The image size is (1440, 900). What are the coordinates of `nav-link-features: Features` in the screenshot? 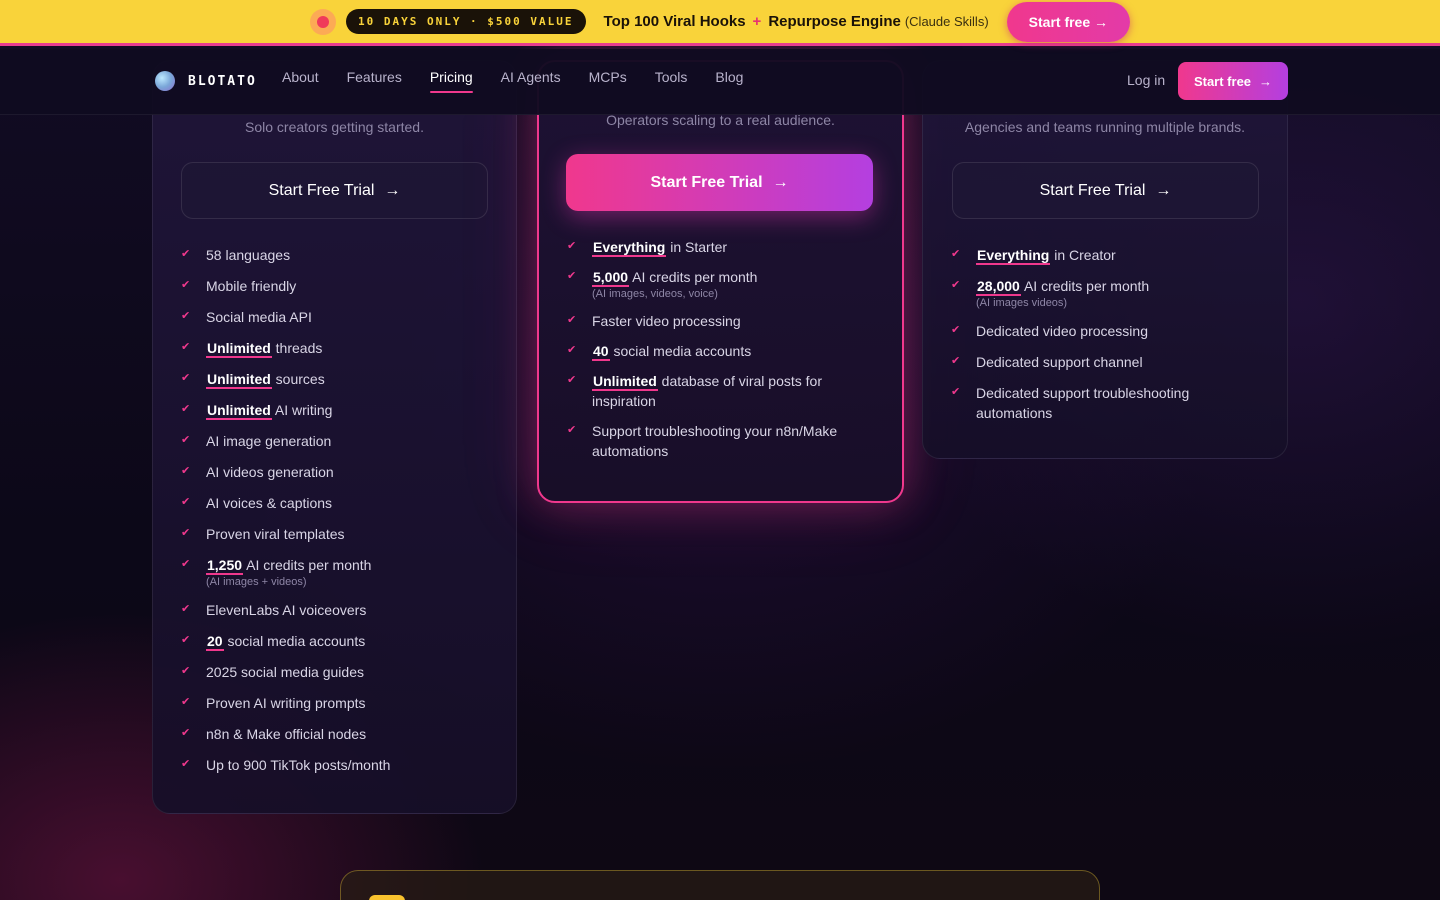 It's located at (374, 80).